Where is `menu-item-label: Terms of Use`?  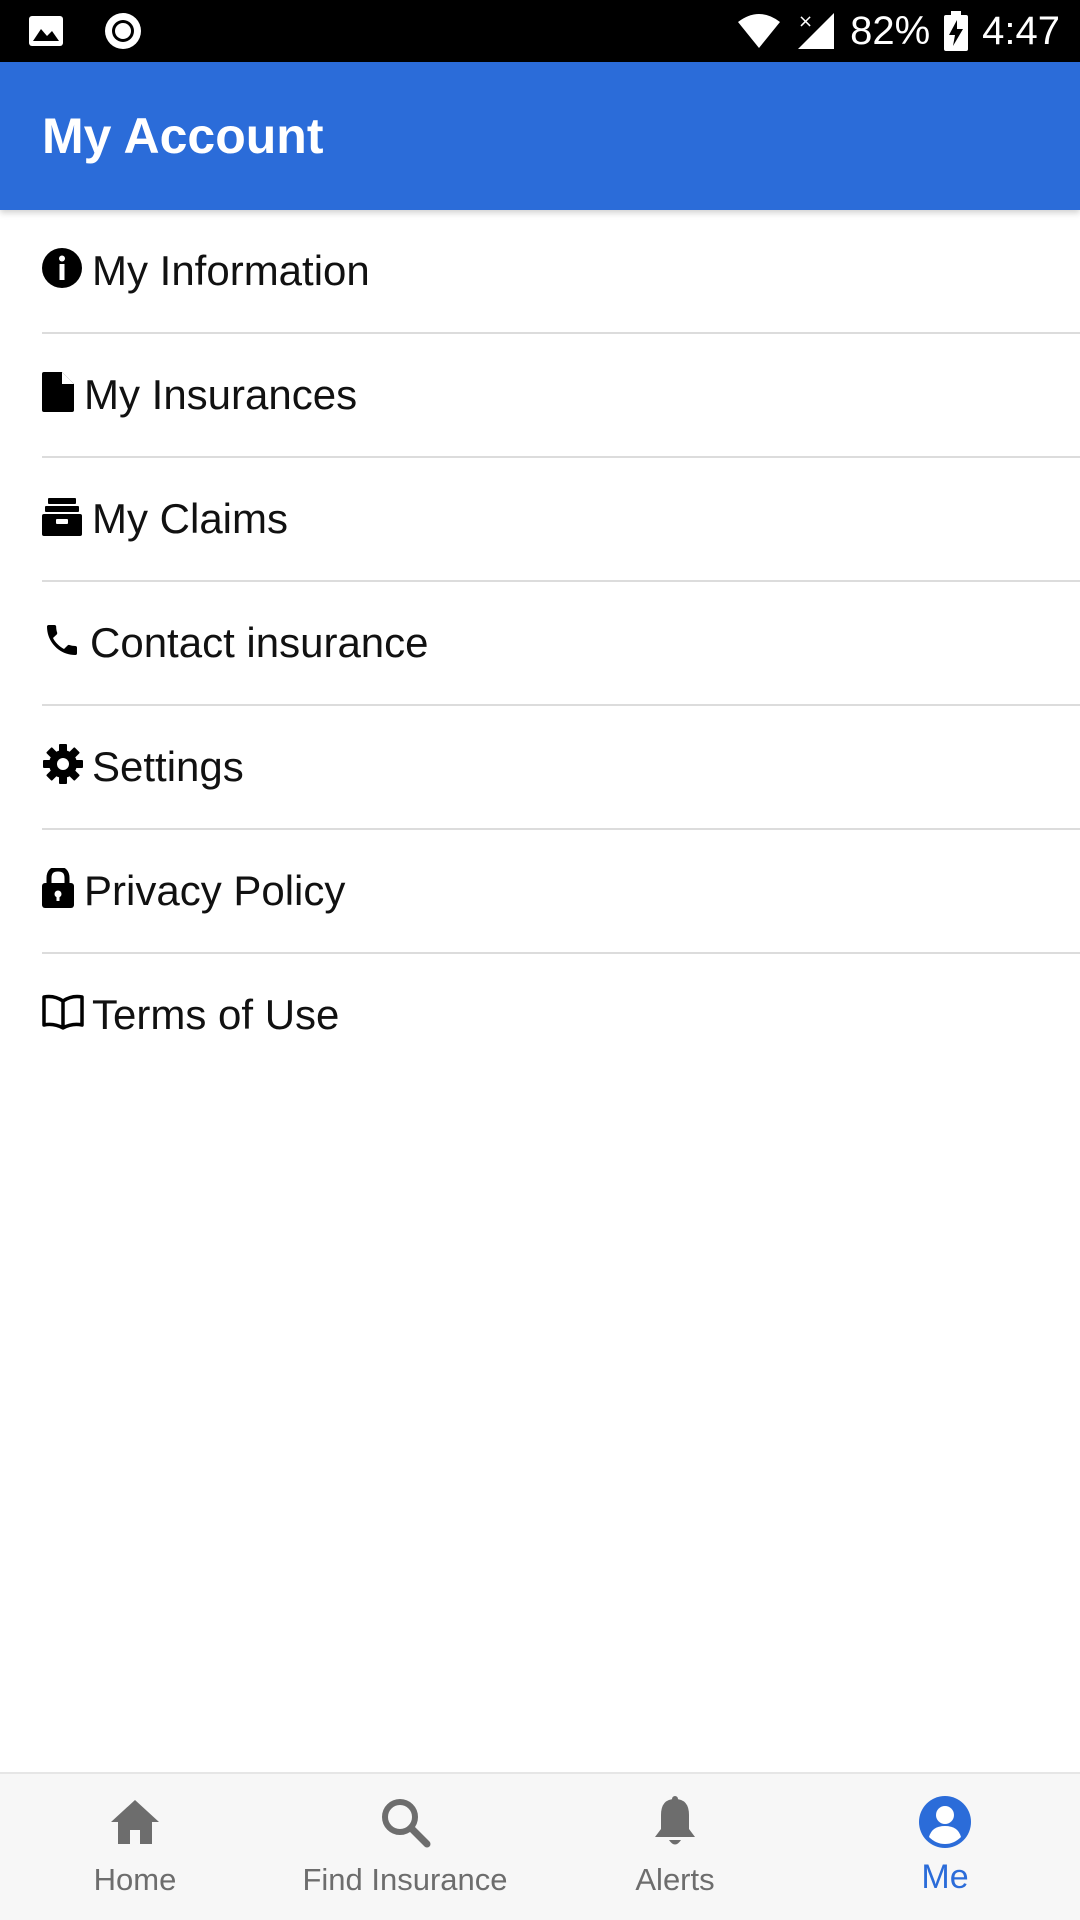 menu-item-label: Terms of Use is located at coordinates (216, 1014).